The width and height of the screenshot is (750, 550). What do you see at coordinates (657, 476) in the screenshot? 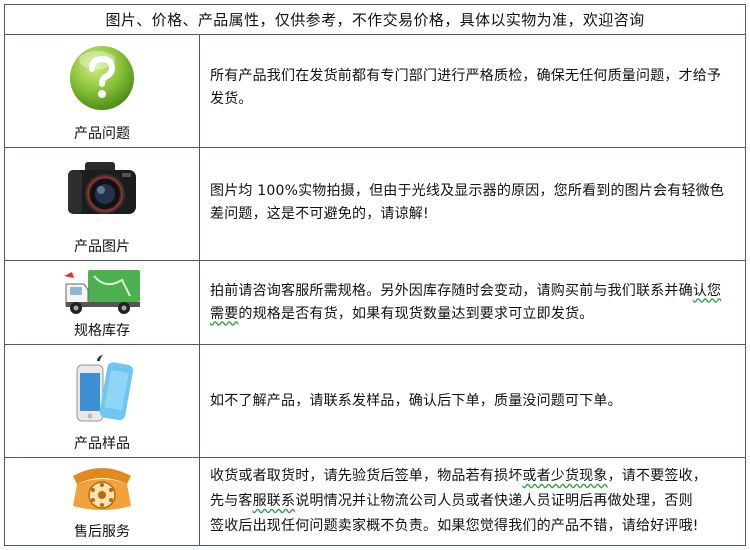
I see `description-line: ，请不要签收，` at bounding box center [657, 476].